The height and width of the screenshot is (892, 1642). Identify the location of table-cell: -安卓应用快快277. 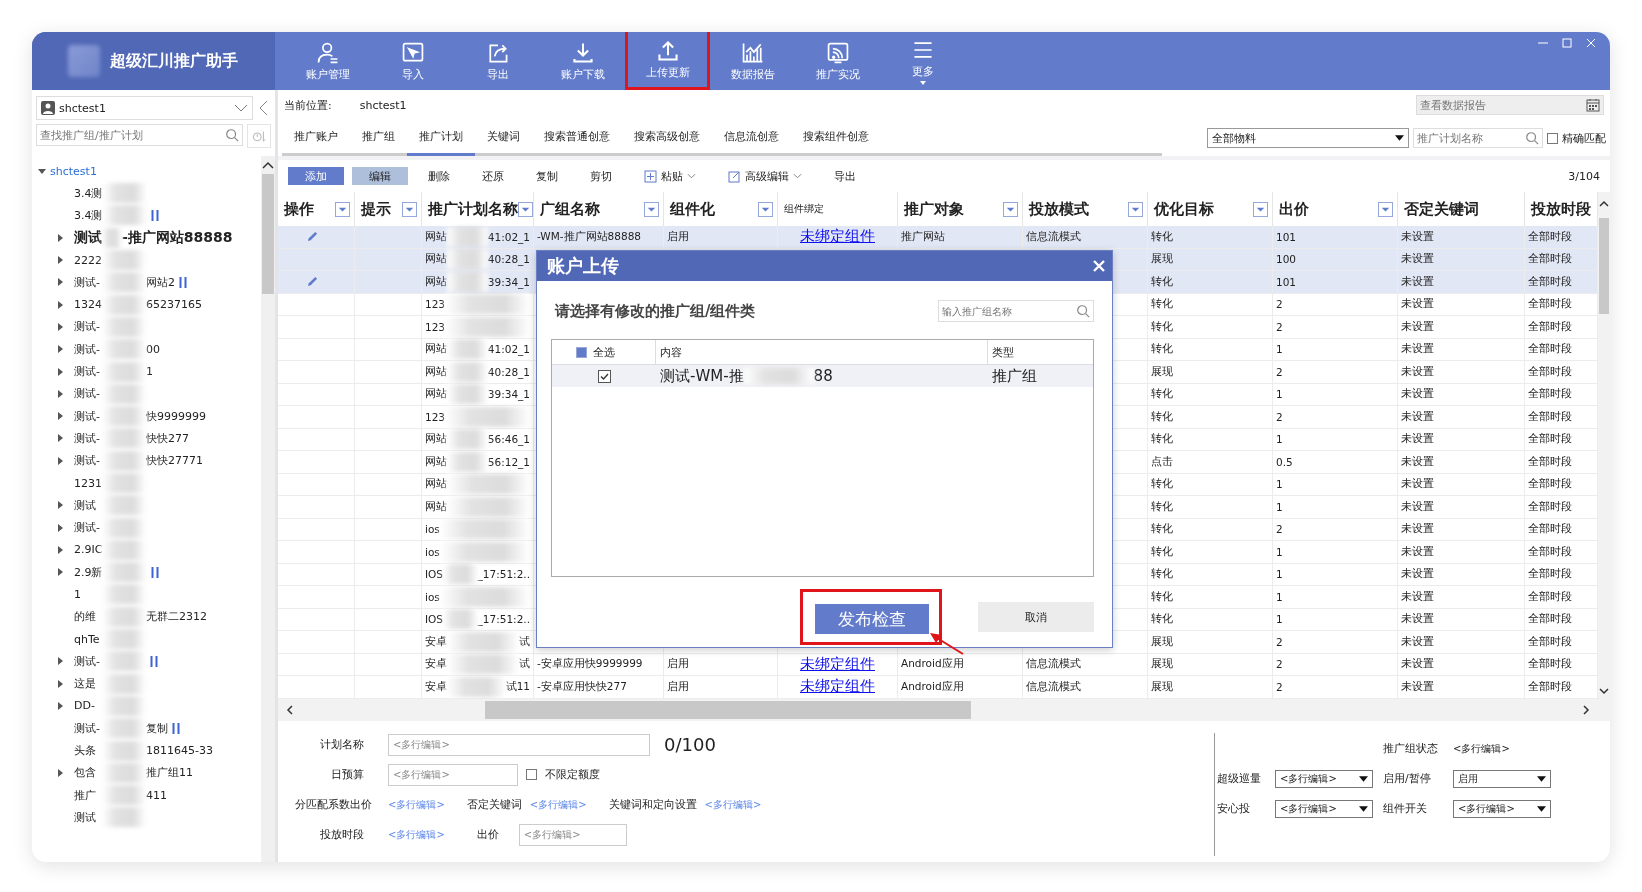
(582, 686).